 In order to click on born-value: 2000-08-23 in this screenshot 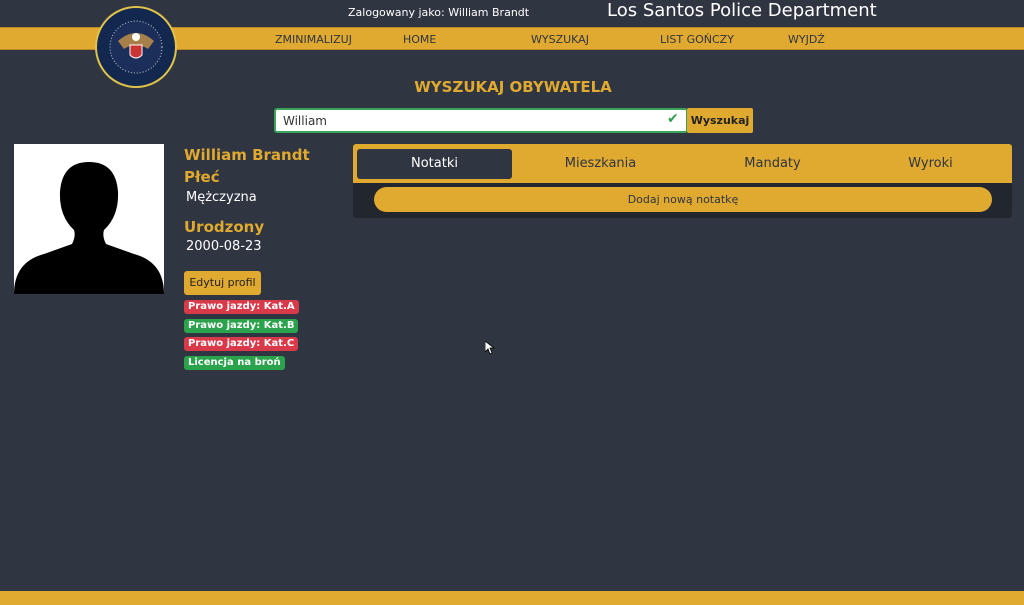, I will do `click(224, 246)`.